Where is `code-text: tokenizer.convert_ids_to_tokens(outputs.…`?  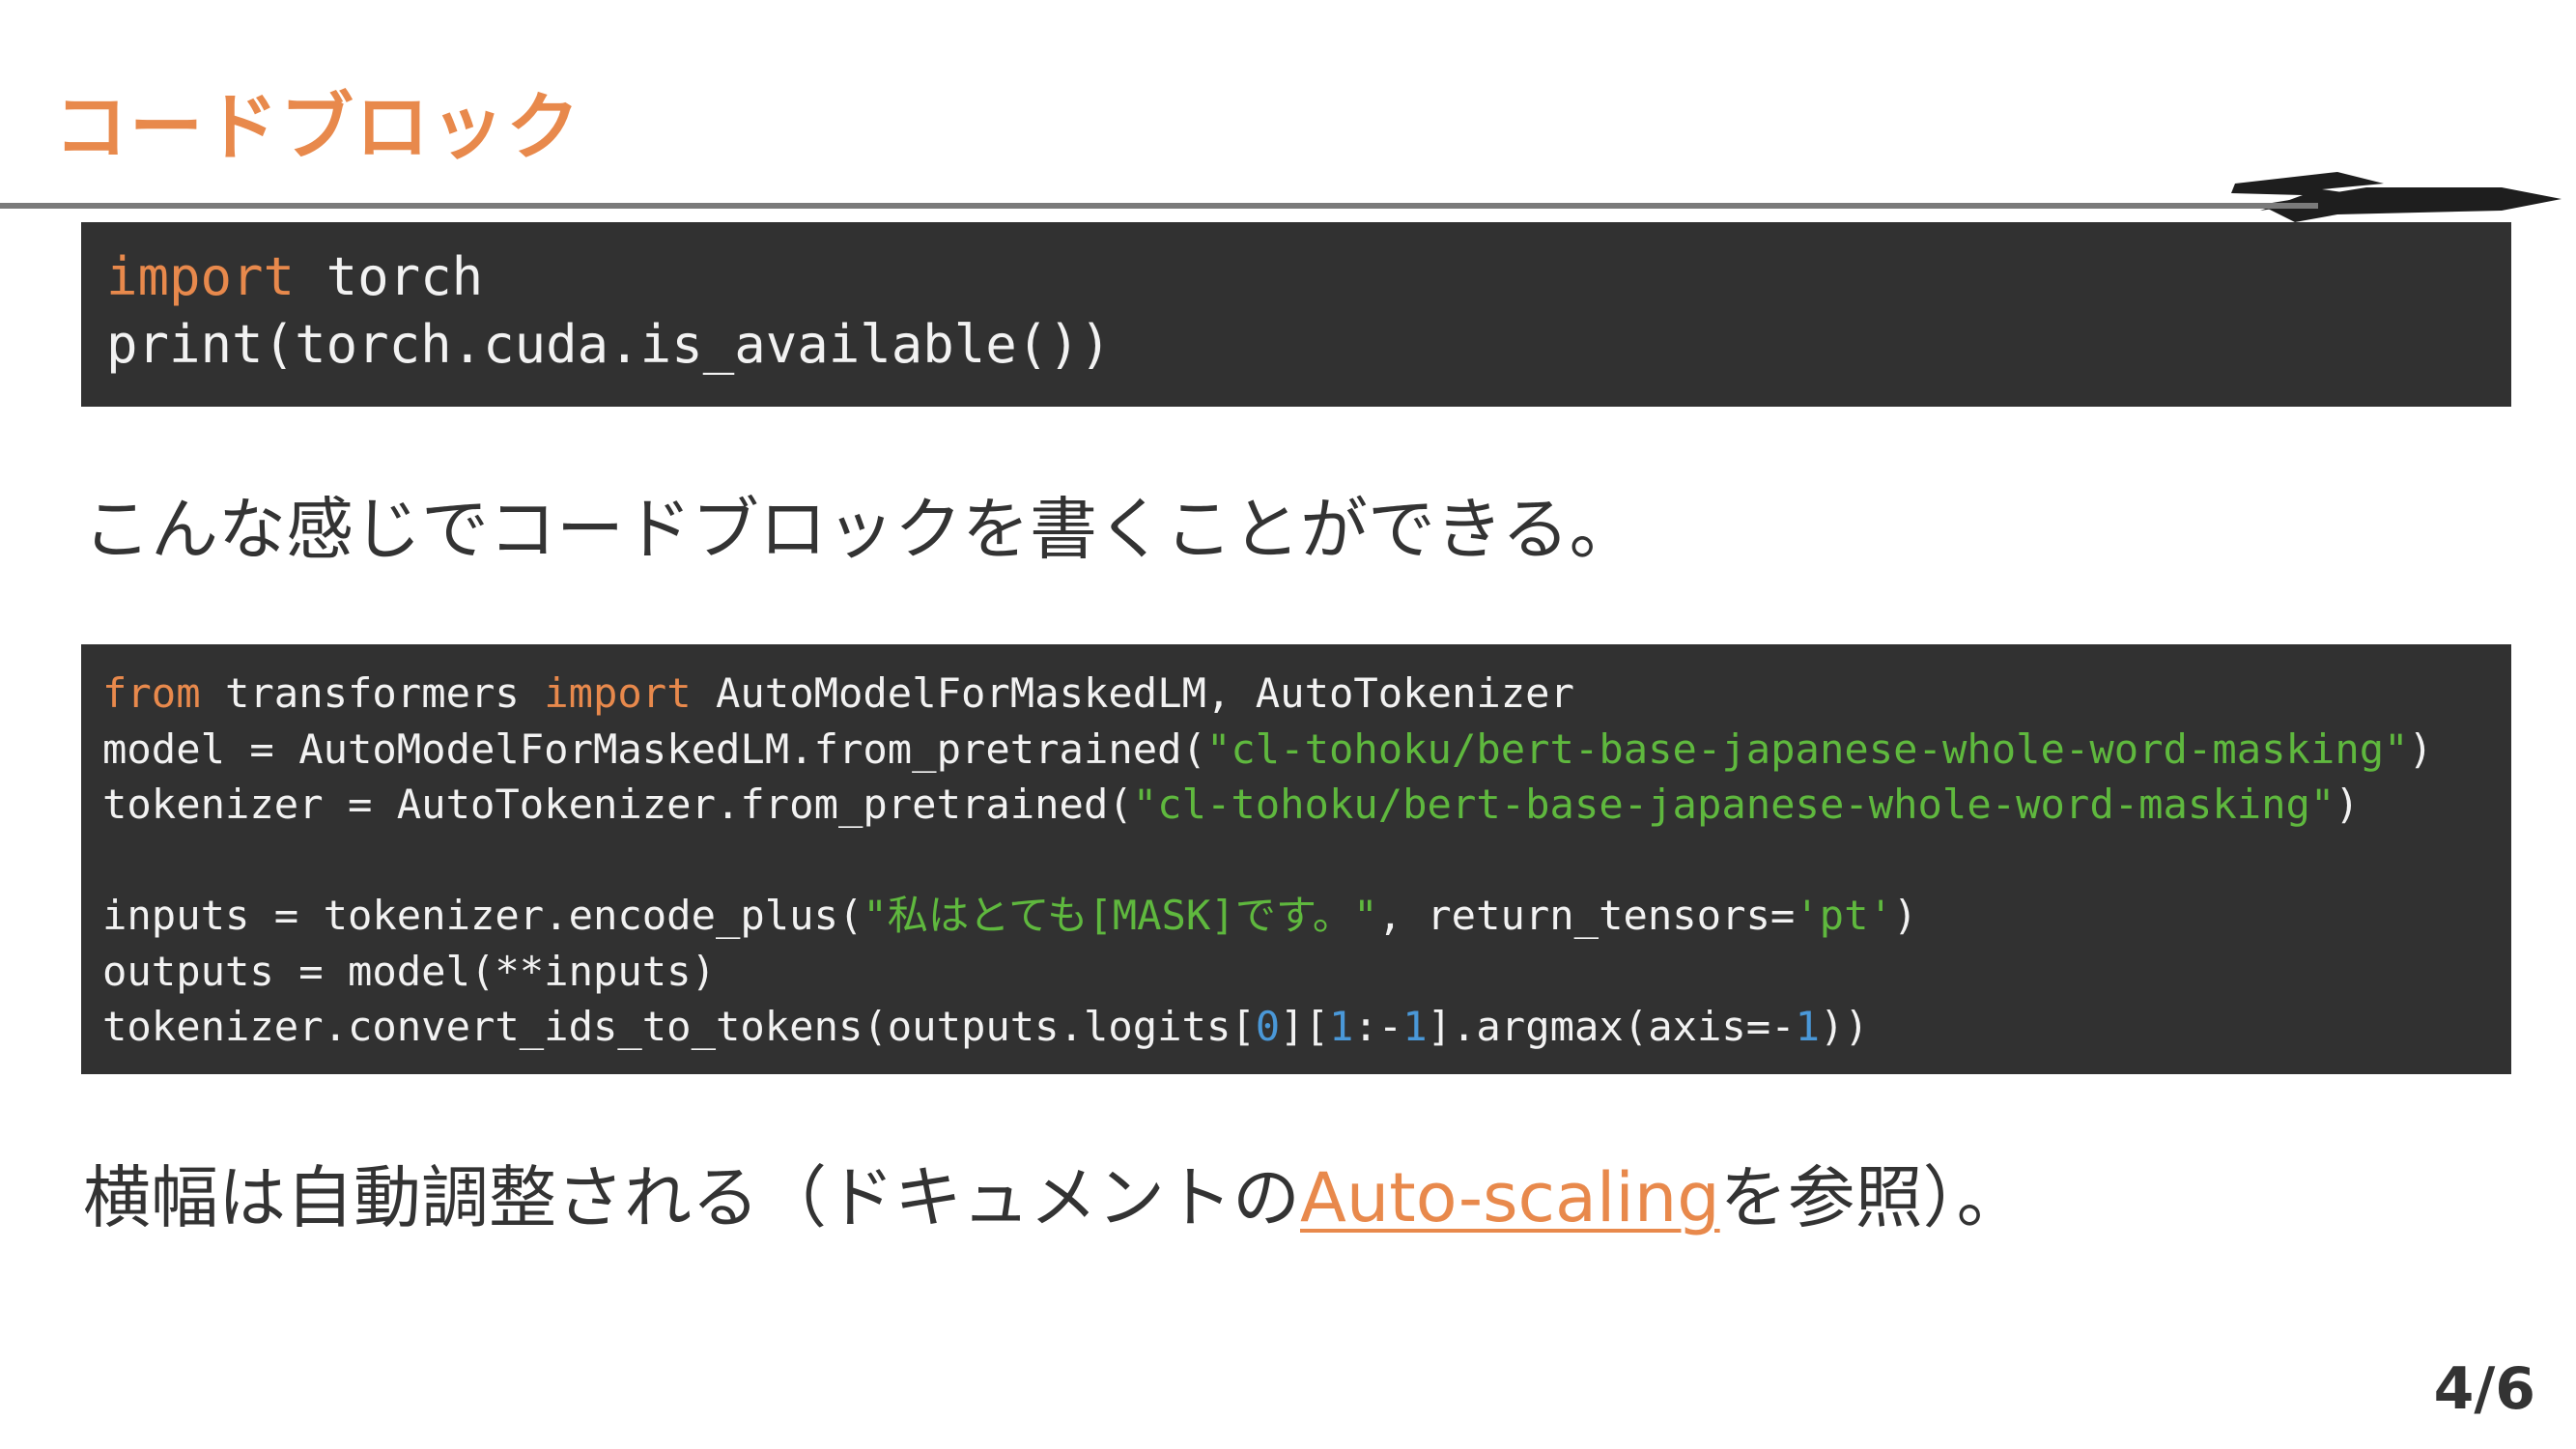
code-text: tokenizer.convert_ids_to_tokens(outputs.… is located at coordinates (679, 1026).